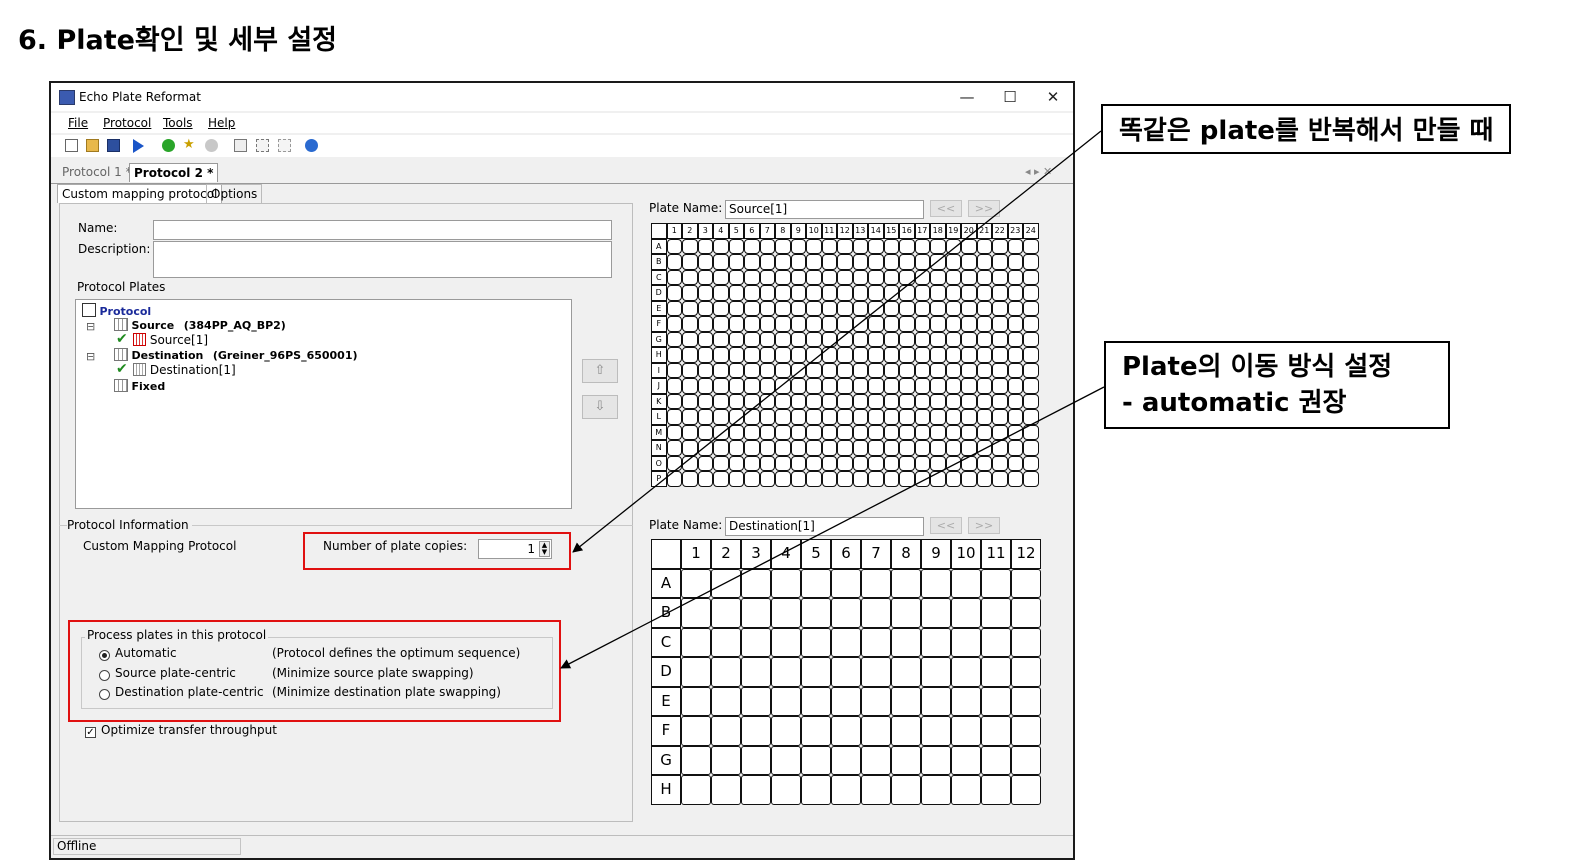  Describe the element at coordinates (832, 527) in the screenshot. I see `process-arrow` at that location.